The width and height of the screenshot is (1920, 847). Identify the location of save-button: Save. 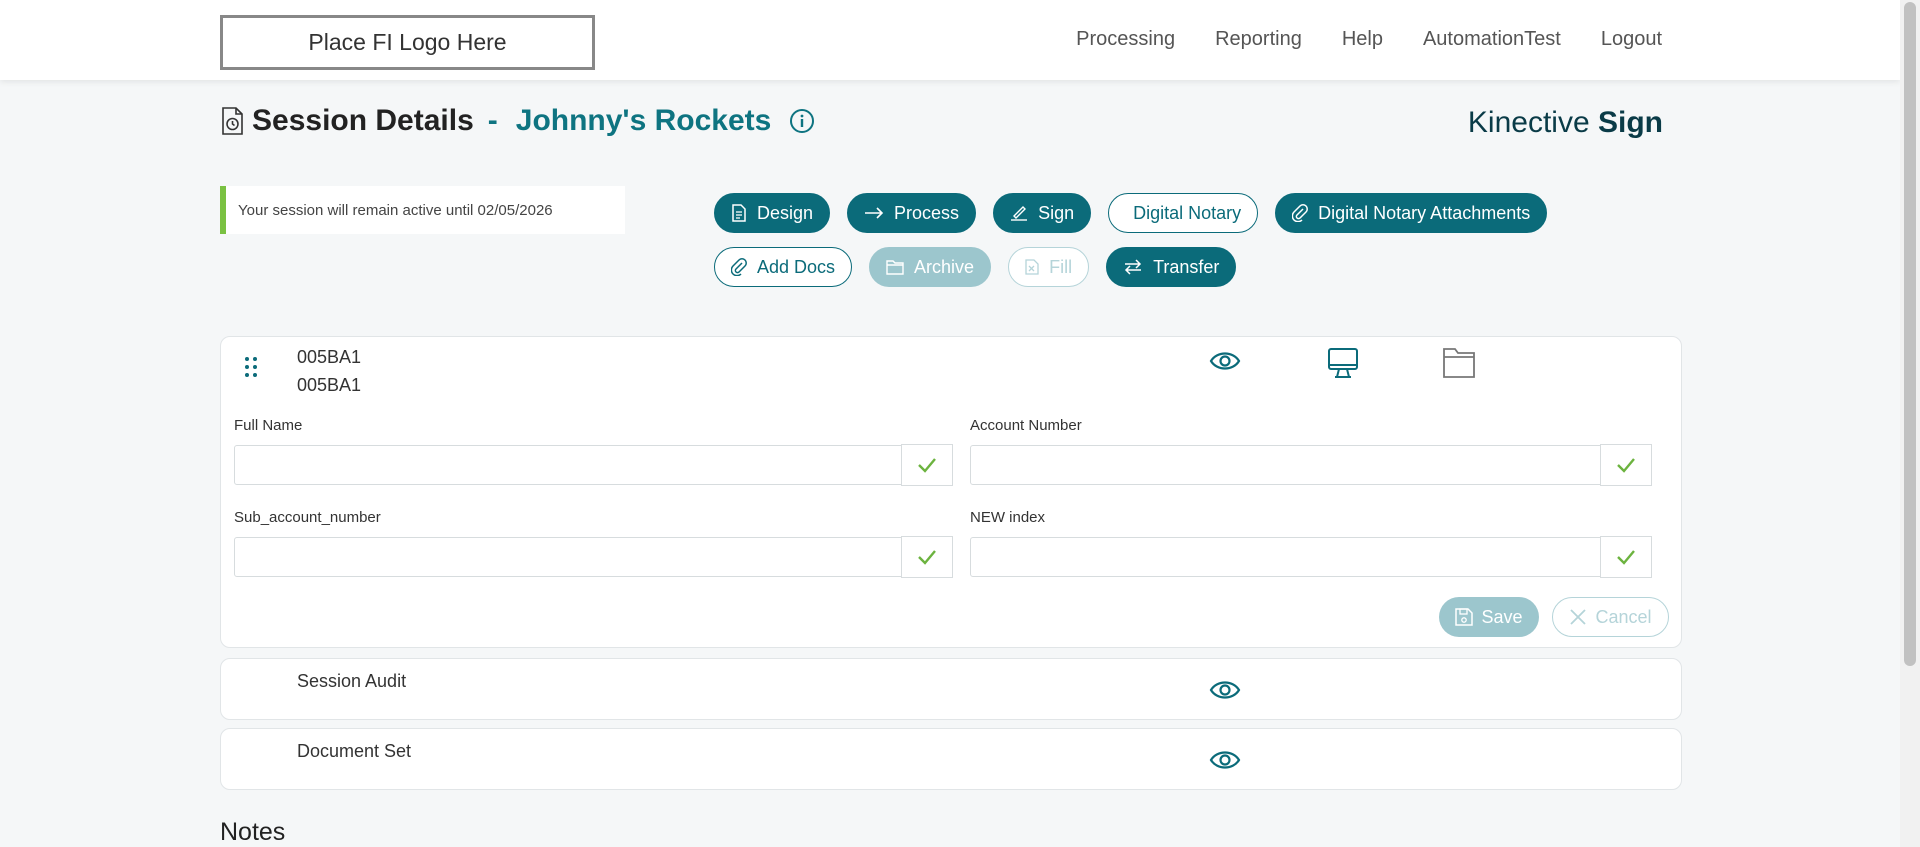
(1489, 617).